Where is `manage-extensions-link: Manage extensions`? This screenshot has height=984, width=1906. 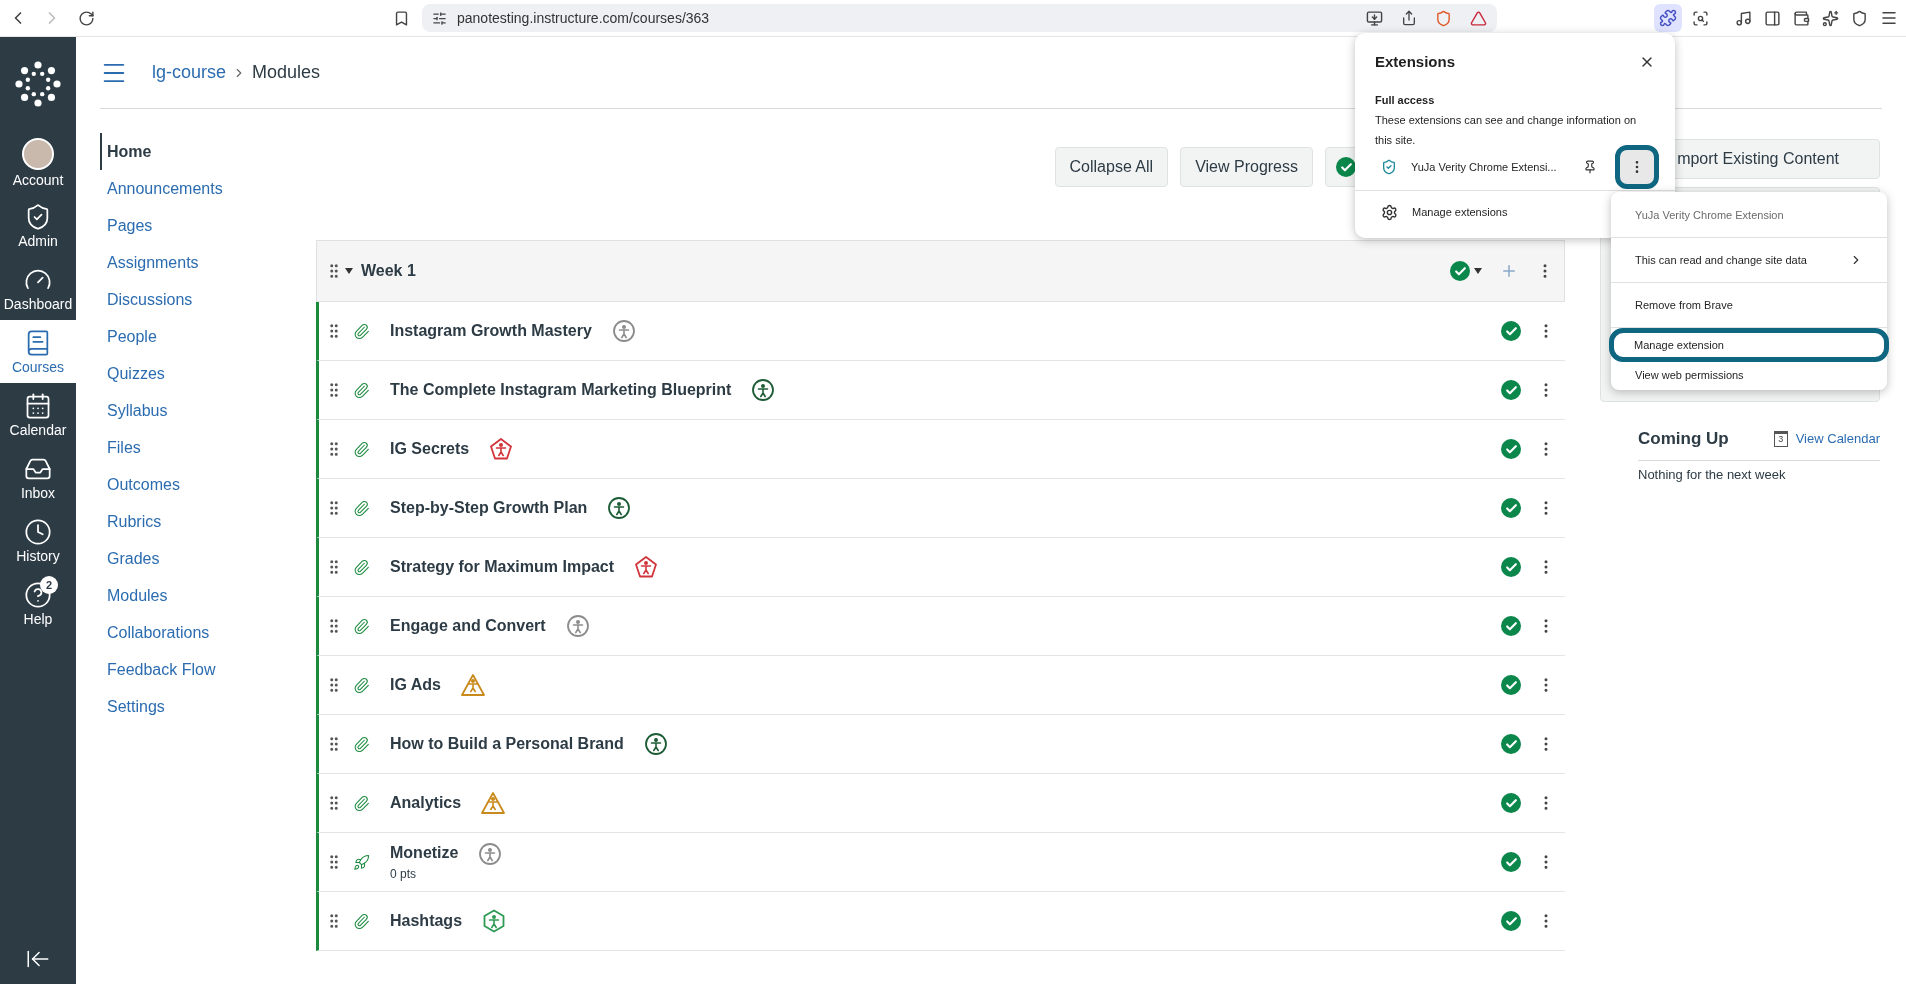
manage-extensions-link: Manage extensions is located at coordinates (1460, 212).